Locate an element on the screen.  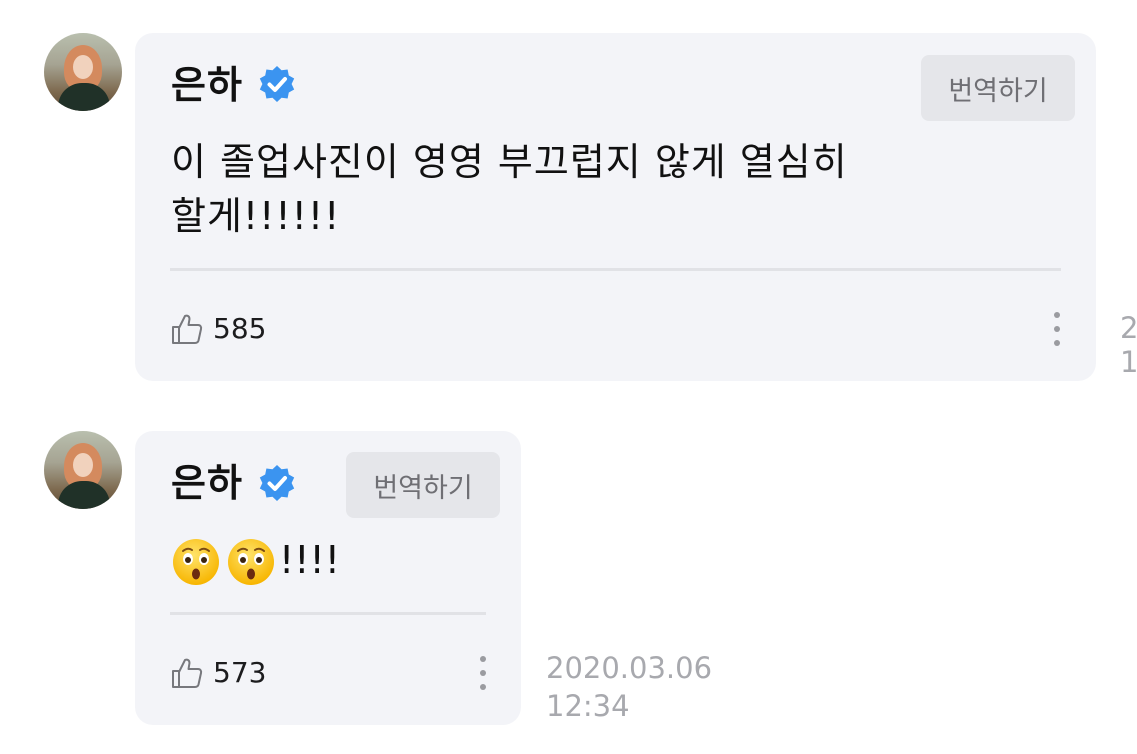
like-count: 573 is located at coordinates (240, 672).